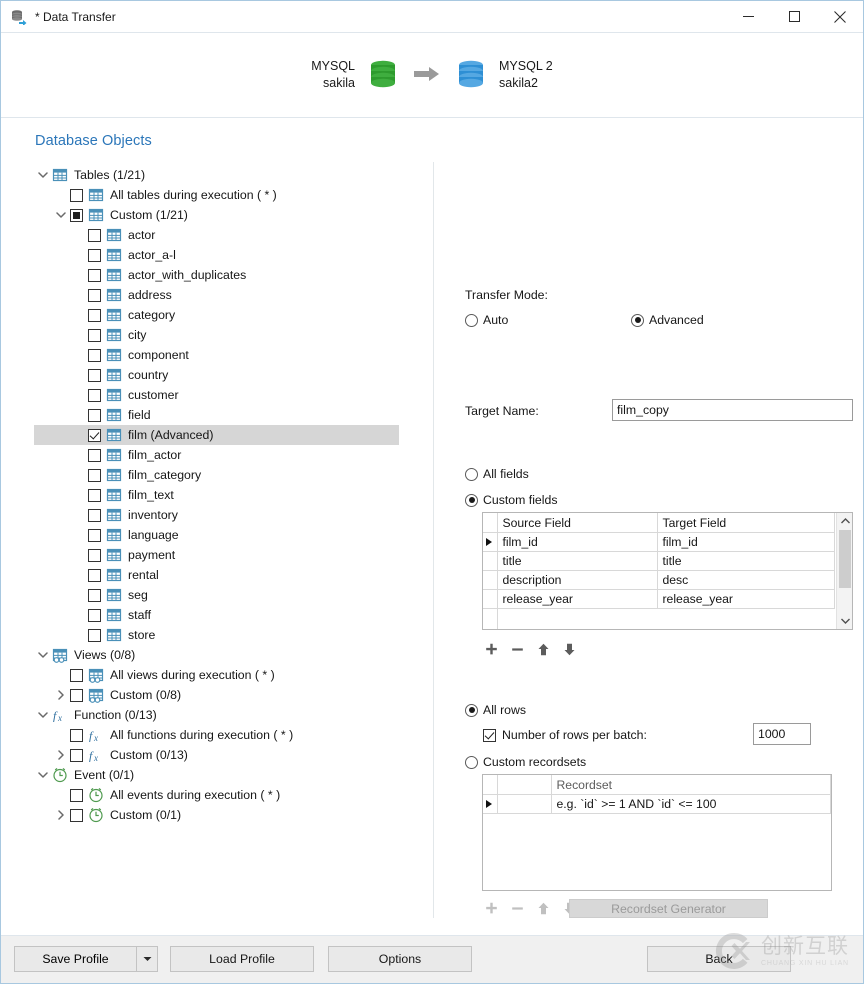 The width and height of the screenshot is (864, 984). I want to click on target-name-label: Target Name:, so click(502, 411).